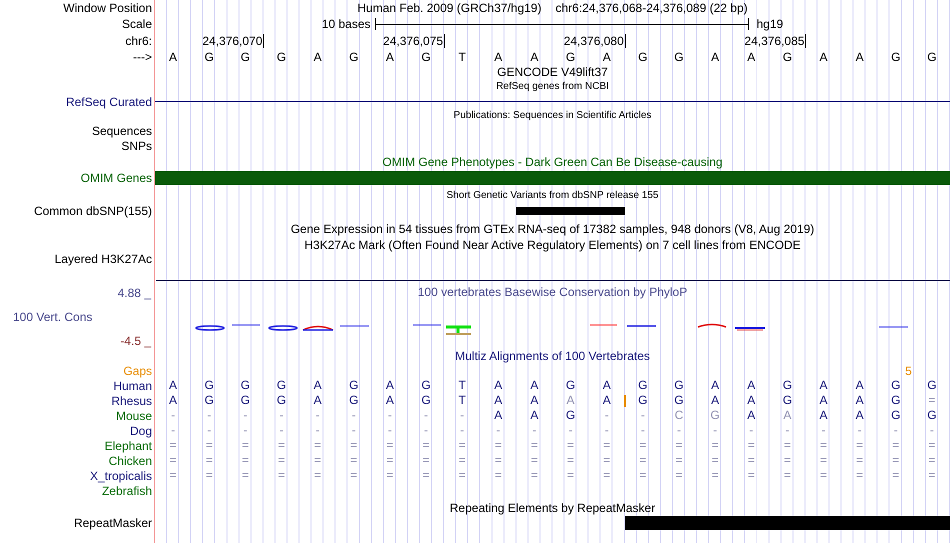 Image resolution: width=950 pixels, height=543 pixels. Describe the element at coordinates (553, 508) in the screenshot. I see `track-title: Repeating Elements by RepeatMasker` at that location.